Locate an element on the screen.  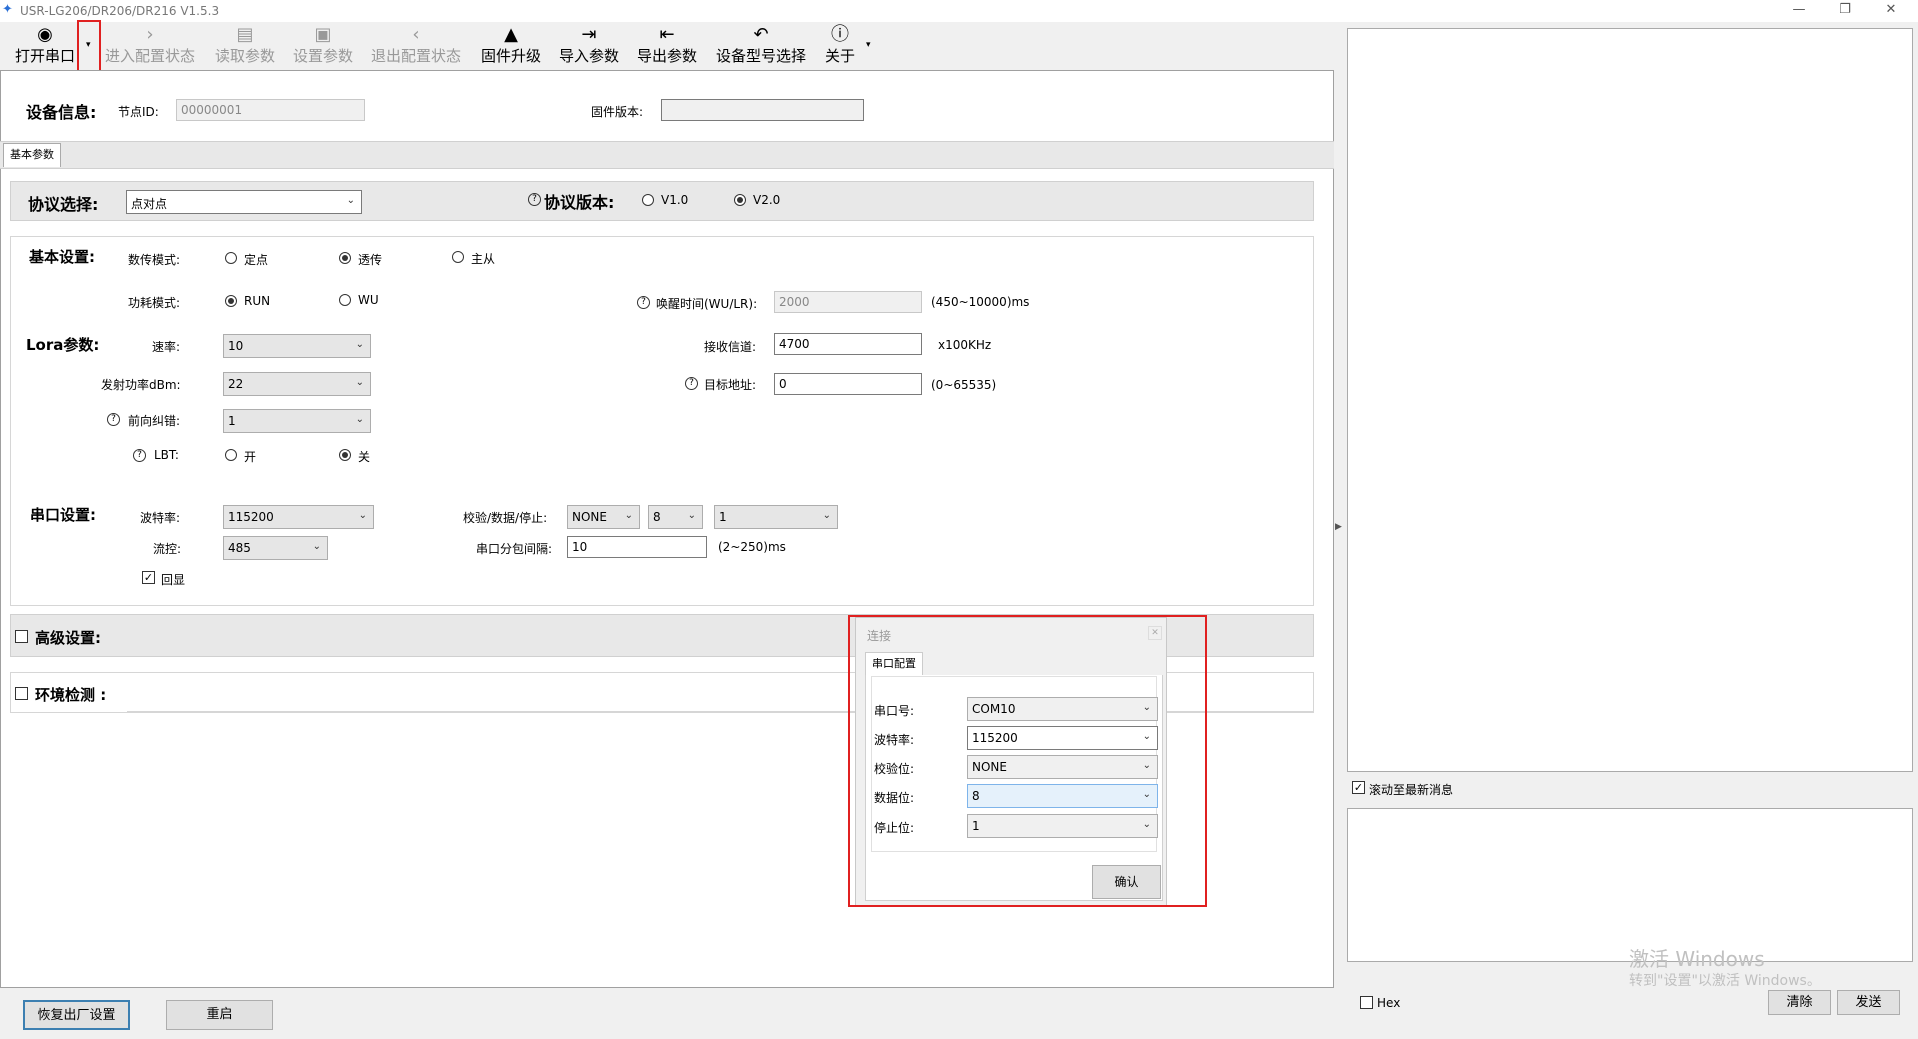
rx-channel-field: 4700 is located at coordinates (848, 344).